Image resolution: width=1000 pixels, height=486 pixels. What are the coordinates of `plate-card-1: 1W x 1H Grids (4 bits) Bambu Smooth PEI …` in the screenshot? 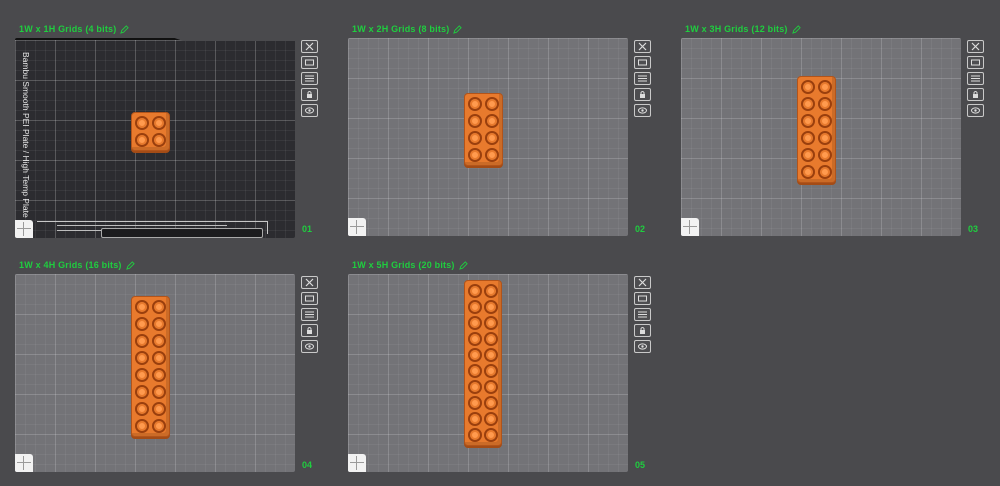 It's located at (175, 132).